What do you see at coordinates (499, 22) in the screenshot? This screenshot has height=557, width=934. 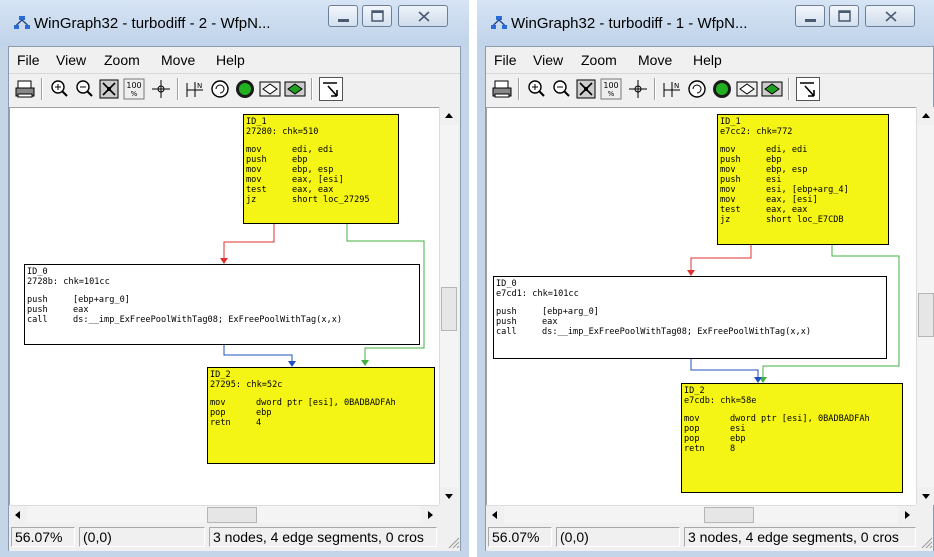 I see `wingraph-app-icon` at bounding box center [499, 22].